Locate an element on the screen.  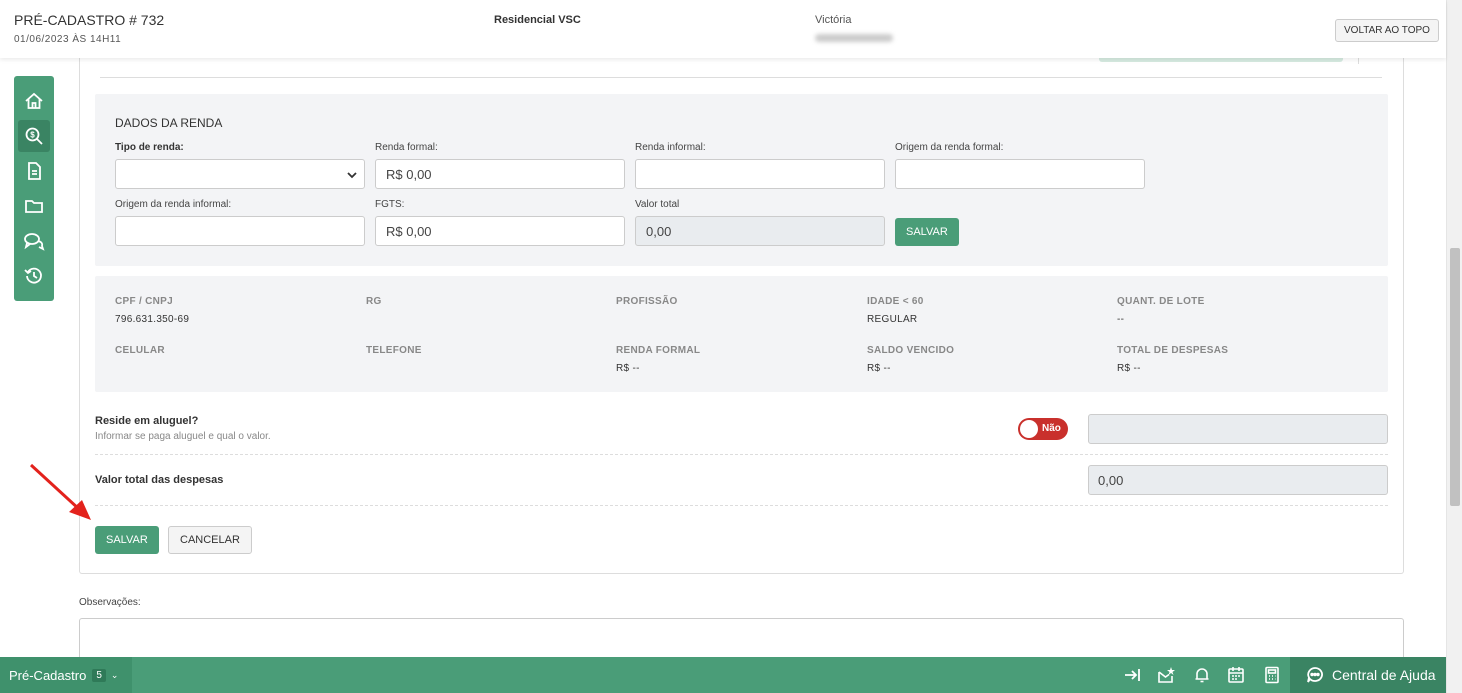
annotation-arrow-icon is located at coordinates (60, 491).